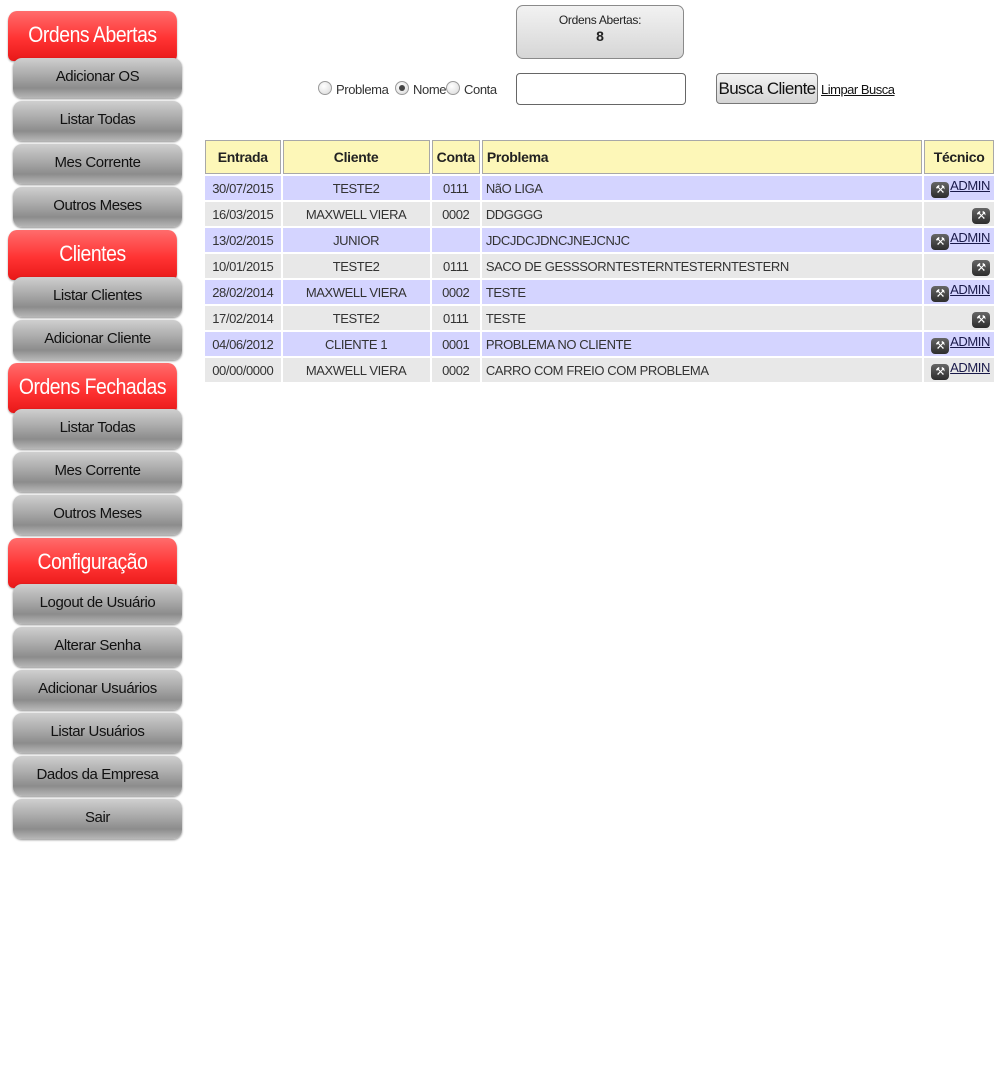 This screenshot has width=1004, height=1088. What do you see at coordinates (97, 690) in the screenshot?
I see `menu-adicionar-usuarios: Adicionar Usuários` at bounding box center [97, 690].